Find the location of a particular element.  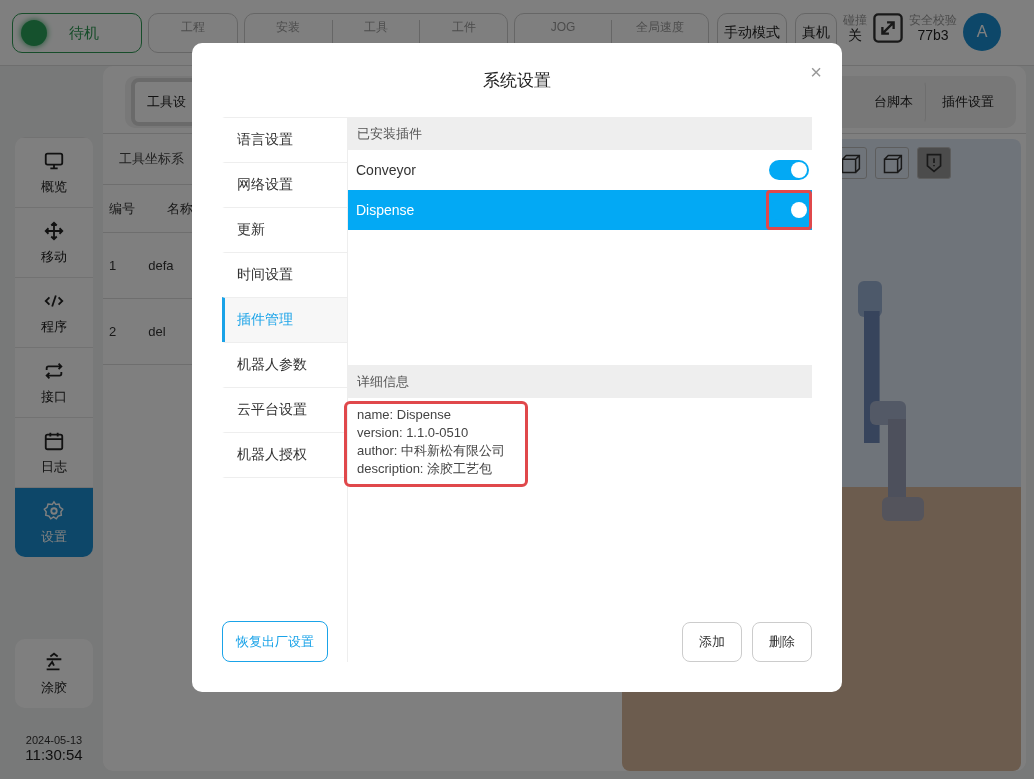

menu-item: 插件管理 is located at coordinates (284, 319).